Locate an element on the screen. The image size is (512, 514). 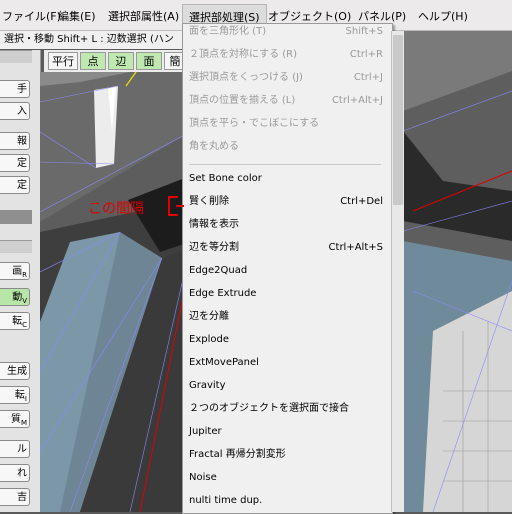
scrollbar-thumb is located at coordinates (398, 120).